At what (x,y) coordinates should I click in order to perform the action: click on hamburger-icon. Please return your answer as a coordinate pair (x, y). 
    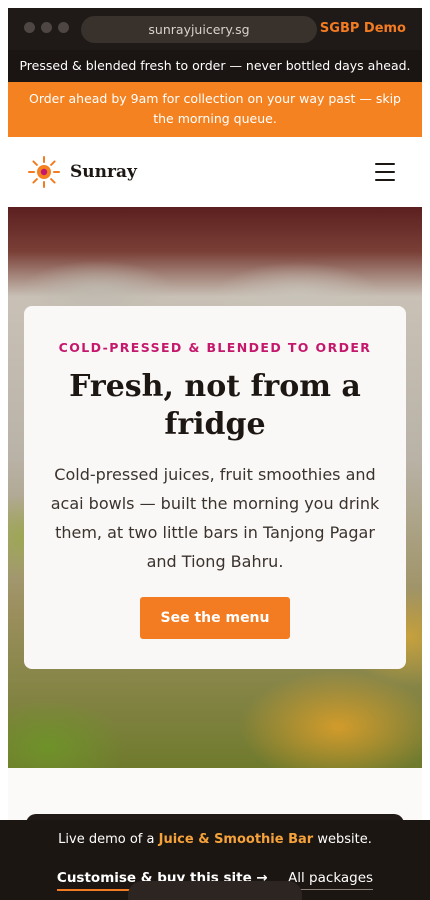
    Looking at the image, I should click on (385, 172).